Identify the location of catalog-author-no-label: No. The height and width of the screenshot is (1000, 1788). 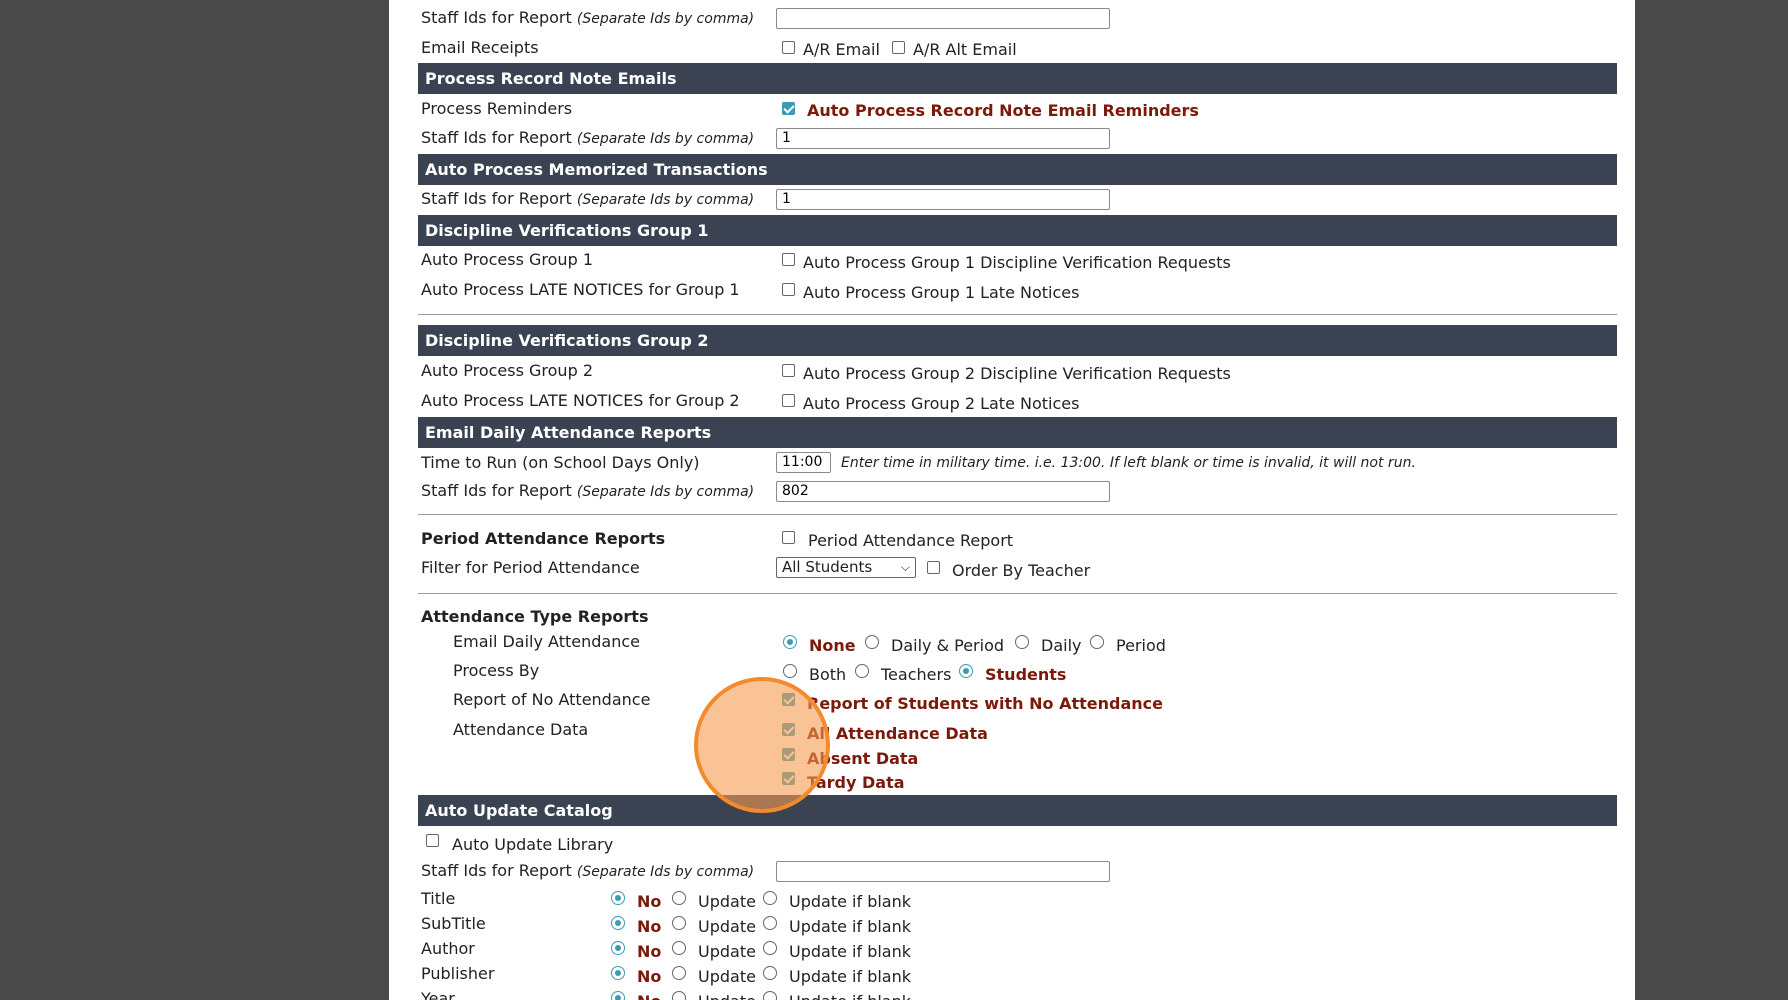
(649, 951).